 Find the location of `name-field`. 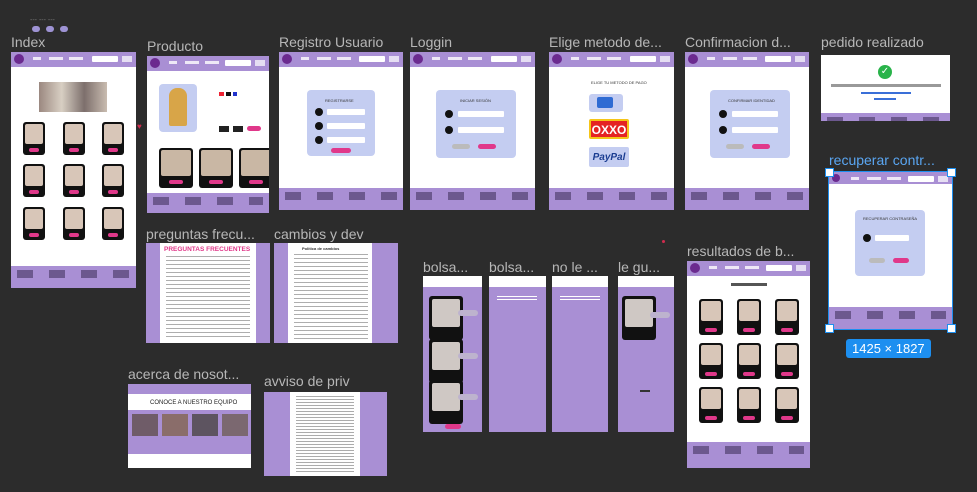

name-field is located at coordinates (346, 112).